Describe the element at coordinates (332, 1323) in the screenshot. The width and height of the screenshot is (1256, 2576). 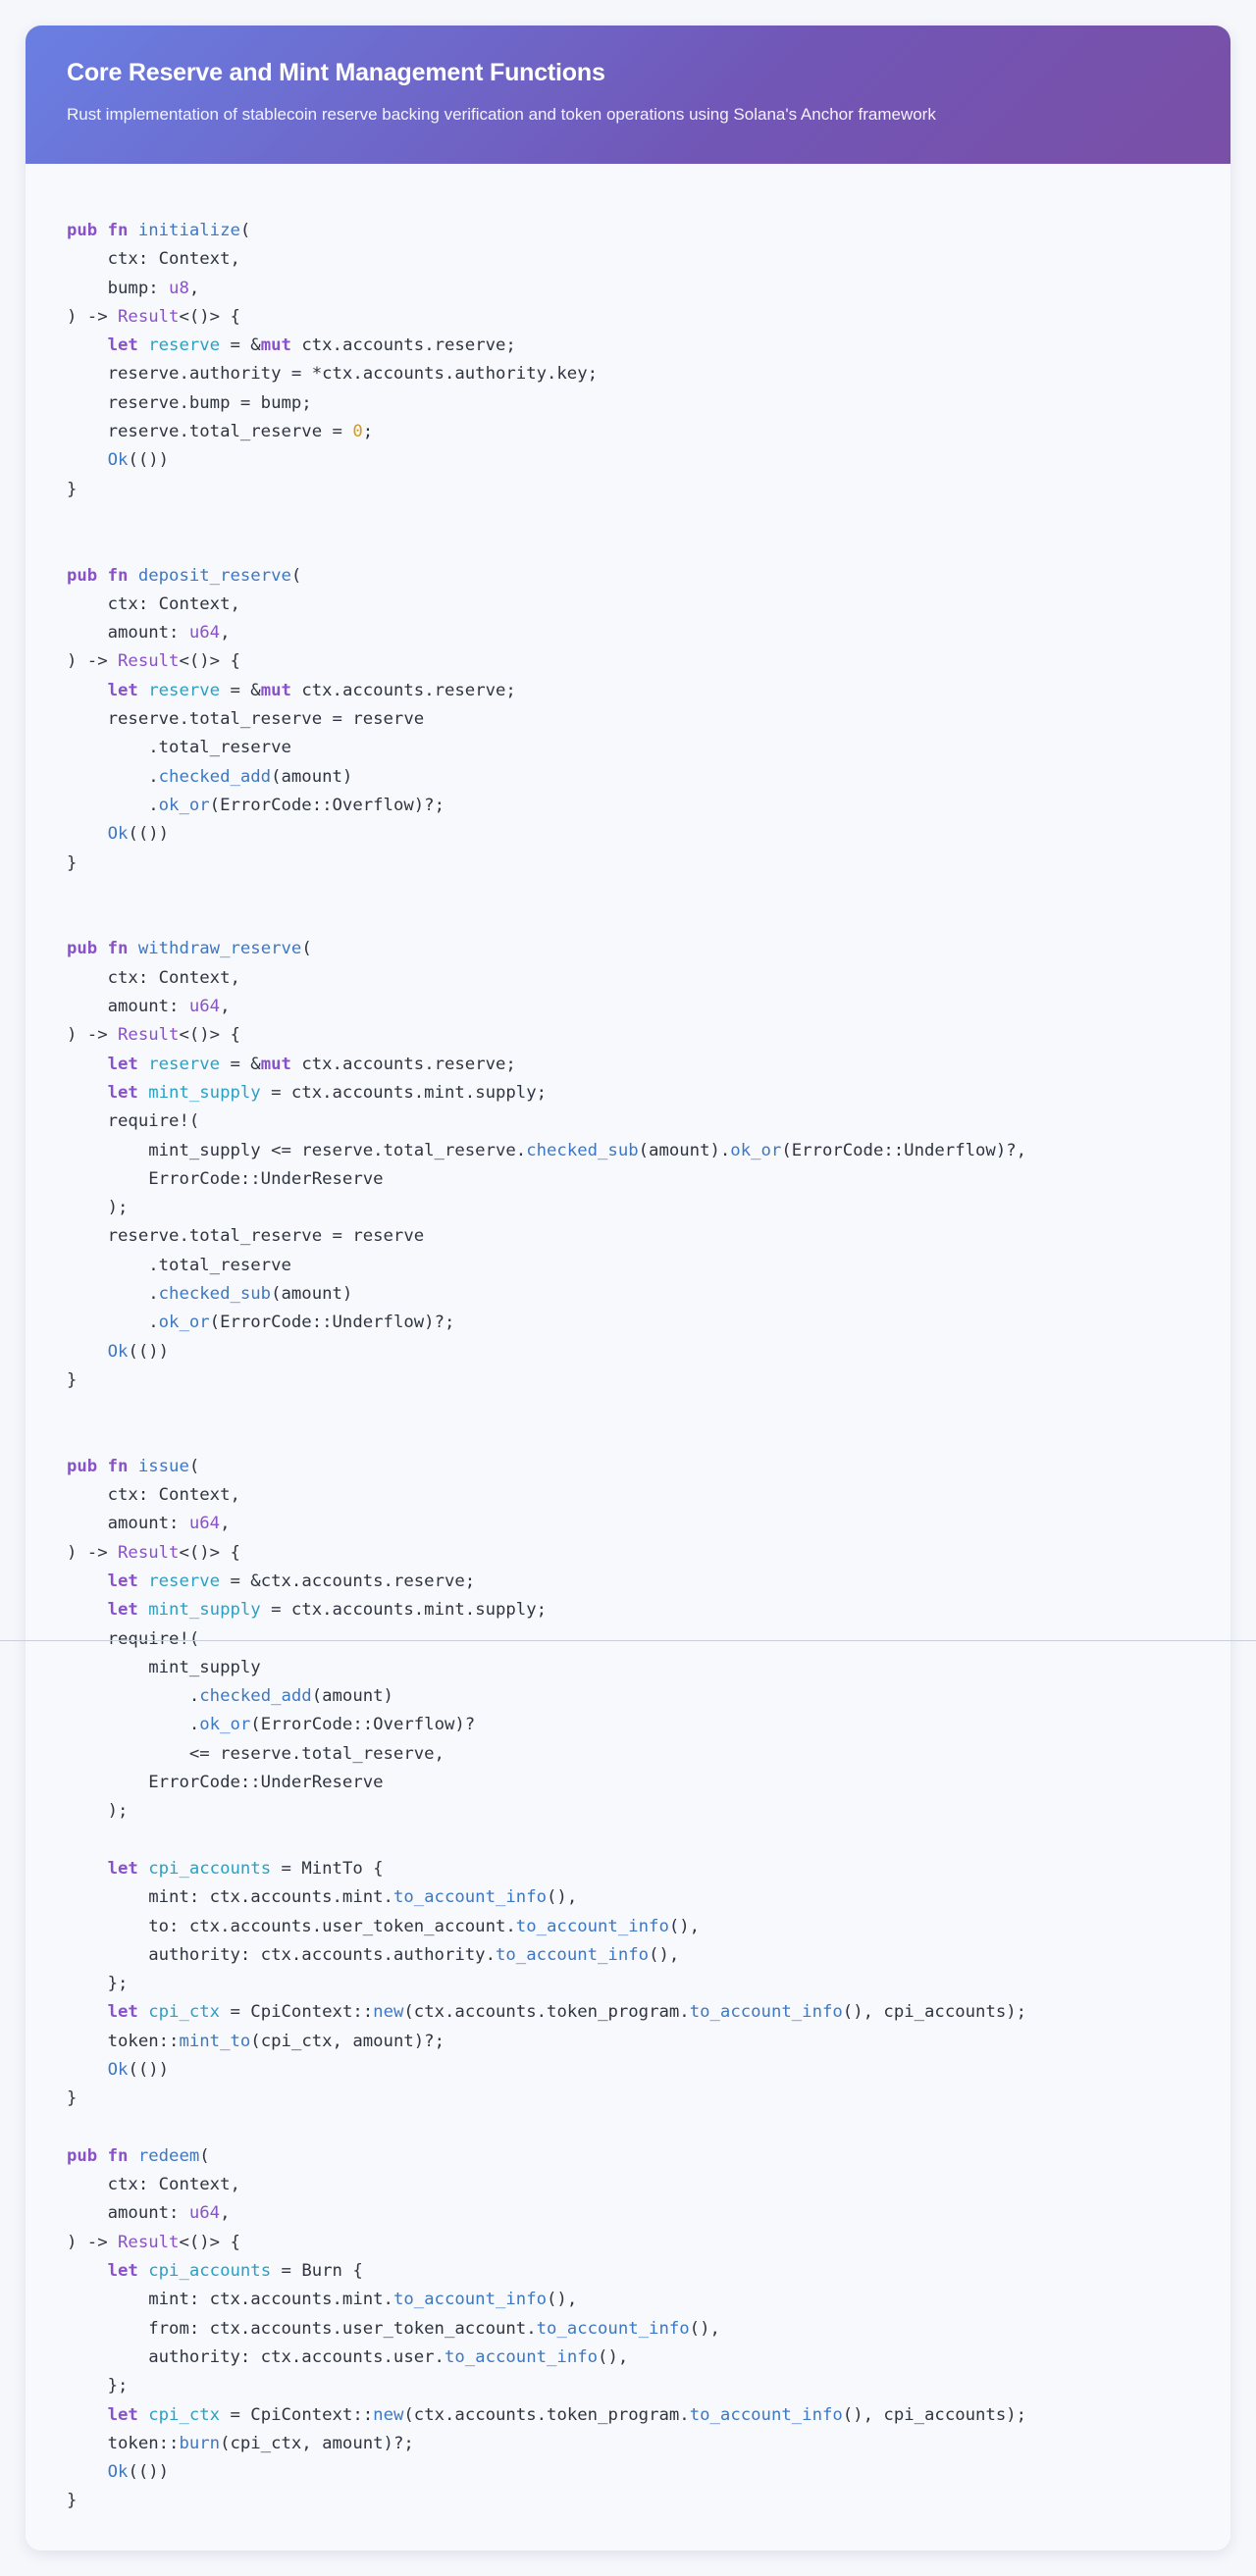
I see `code-token: (ErrorCode::Underflow)?;` at that location.